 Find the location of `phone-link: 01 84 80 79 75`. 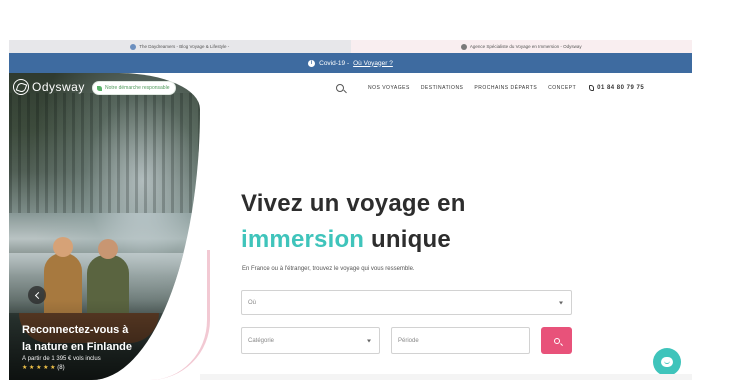

phone-link: 01 84 80 79 75 is located at coordinates (616, 88).